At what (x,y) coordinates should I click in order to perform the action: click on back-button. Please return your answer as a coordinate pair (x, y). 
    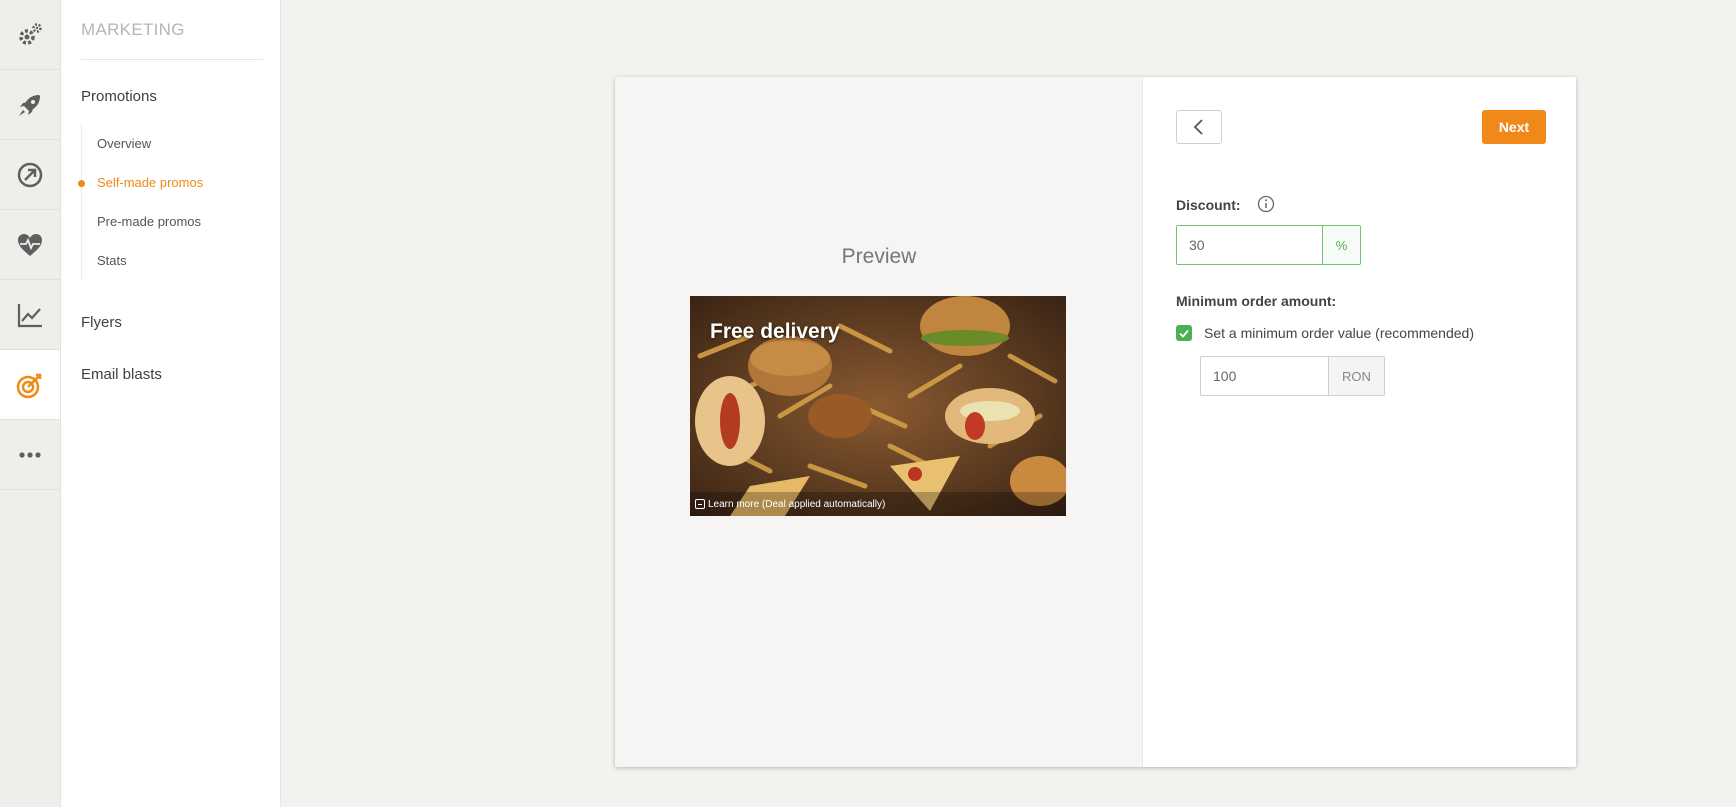
    Looking at the image, I should click on (1199, 127).